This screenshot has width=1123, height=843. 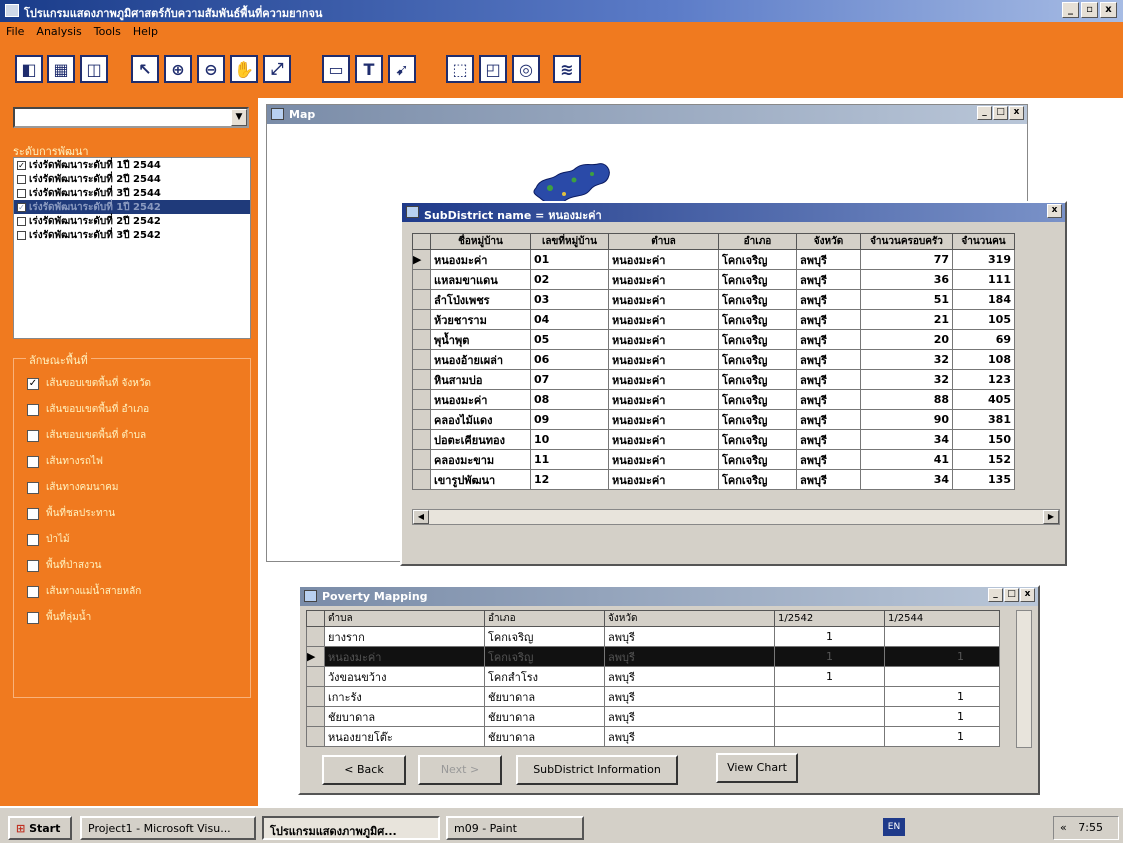 What do you see at coordinates (983, 379) in the screenshot?
I see `table-cell: 123` at bounding box center [983, 379].